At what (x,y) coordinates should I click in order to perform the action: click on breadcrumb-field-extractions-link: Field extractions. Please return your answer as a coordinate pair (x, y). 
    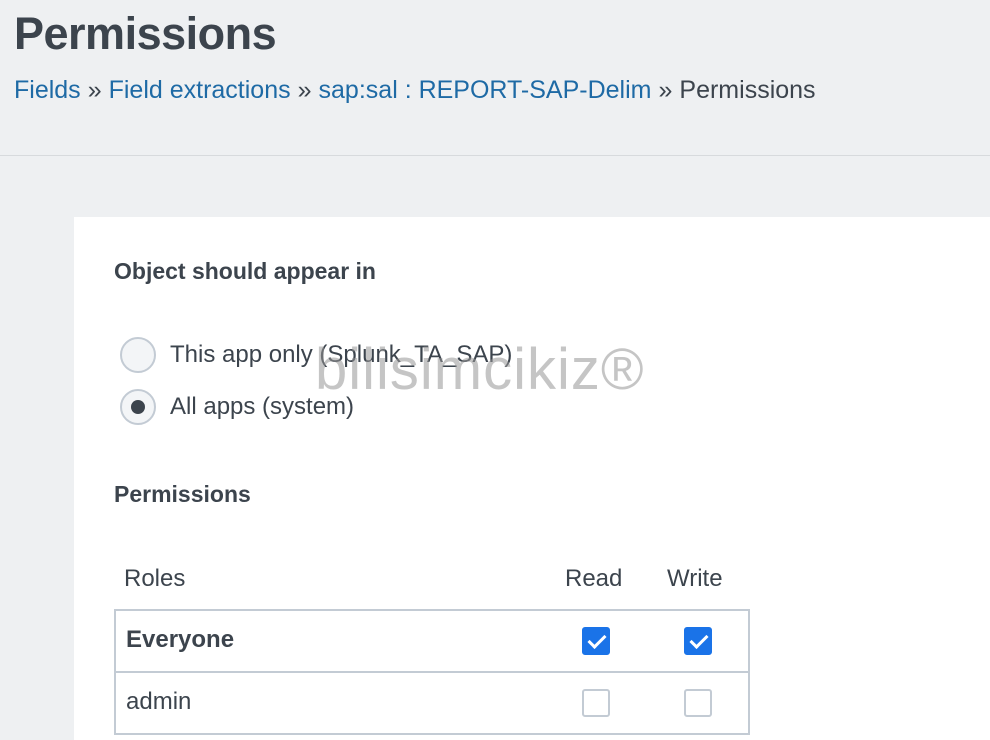
    Looking at the image, I should click on (200, 90).